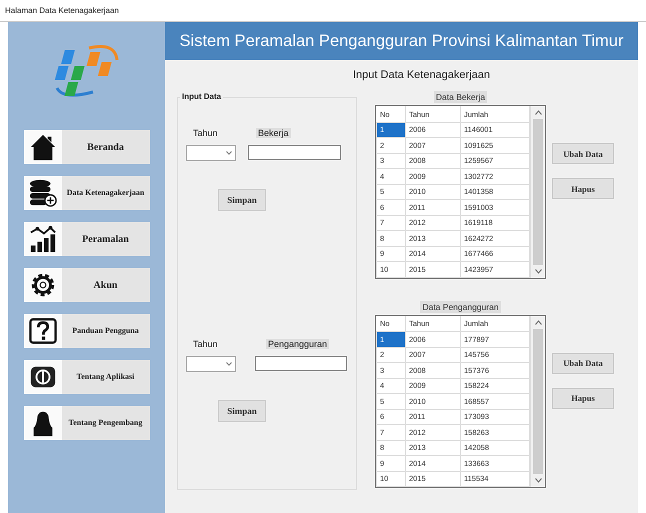 The image size is (646, 513). I want to click on app-title: Sistem Peramalan Pengangguran Provinsi Kalimantan Timur, so click(402, 41).